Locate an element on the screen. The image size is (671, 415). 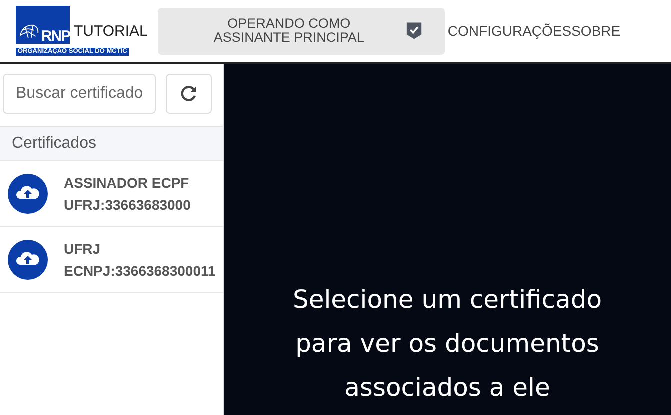
app-title: TUTORIAL is located at coordinates (111, 31).